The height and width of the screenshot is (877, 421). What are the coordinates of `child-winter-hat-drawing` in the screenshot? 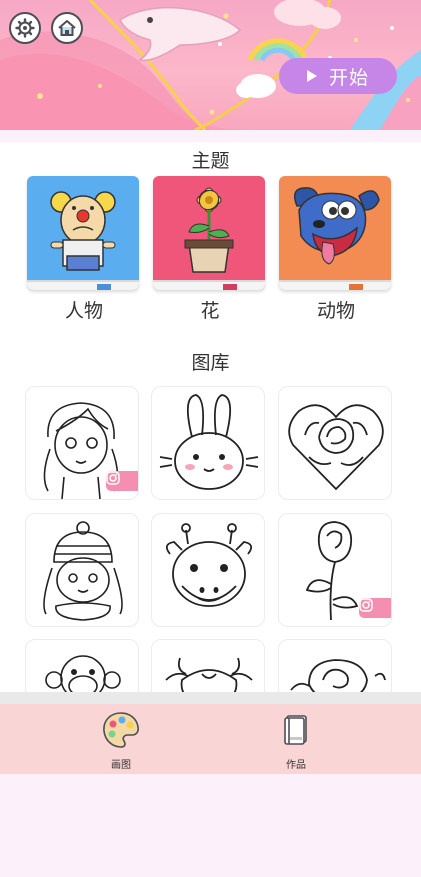 It's located at (83, 571).